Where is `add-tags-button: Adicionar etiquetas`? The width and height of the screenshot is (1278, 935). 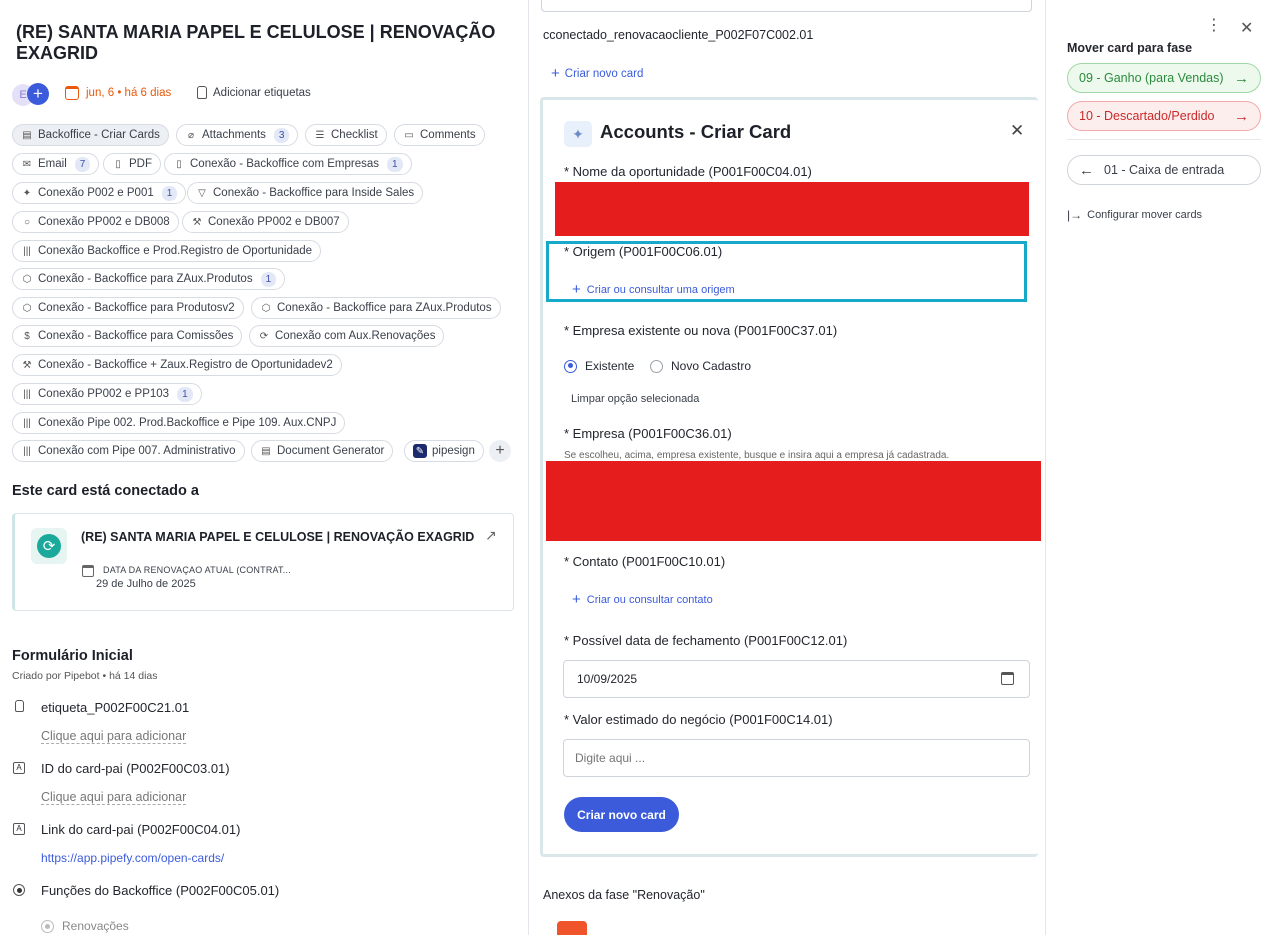
add-tags-button: Adicionar etiquetas is located at coordinates (254, 92).